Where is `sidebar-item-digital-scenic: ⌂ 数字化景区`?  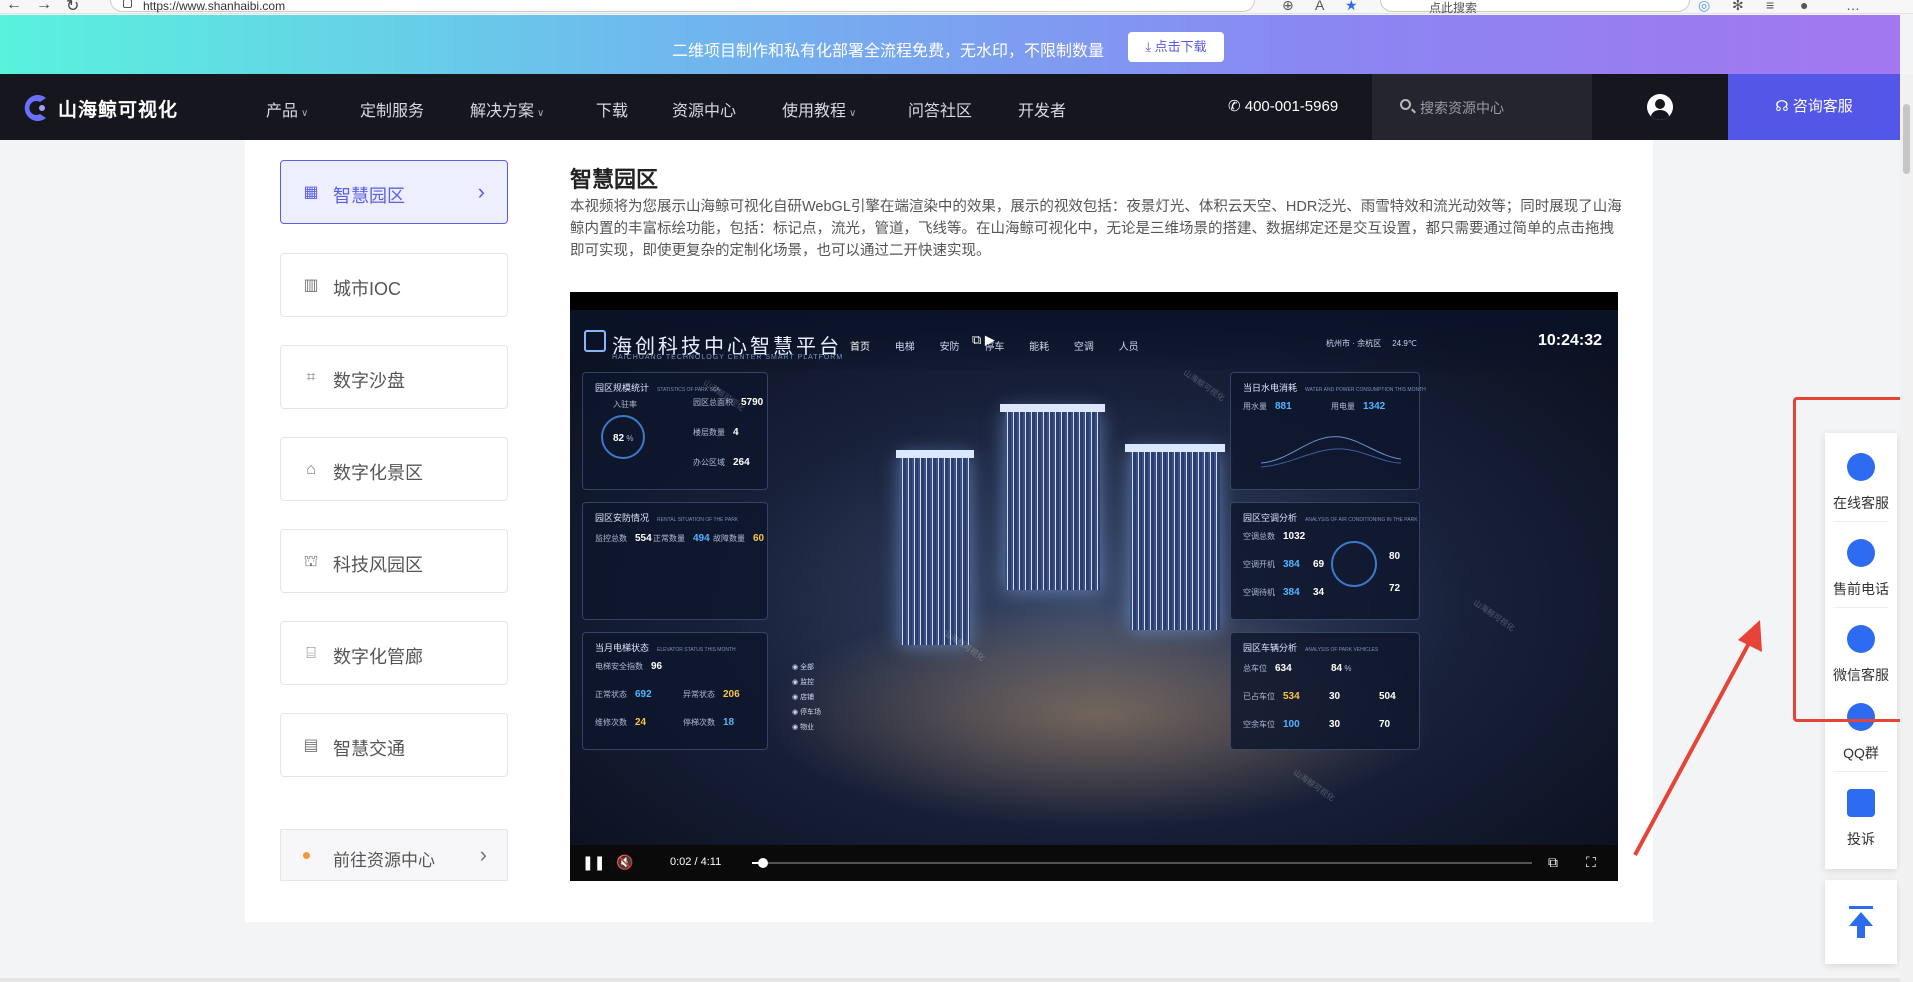 sidebar-item-digital-scenic: ⌂ 数字化景区 is located at coordinates (394, 469).